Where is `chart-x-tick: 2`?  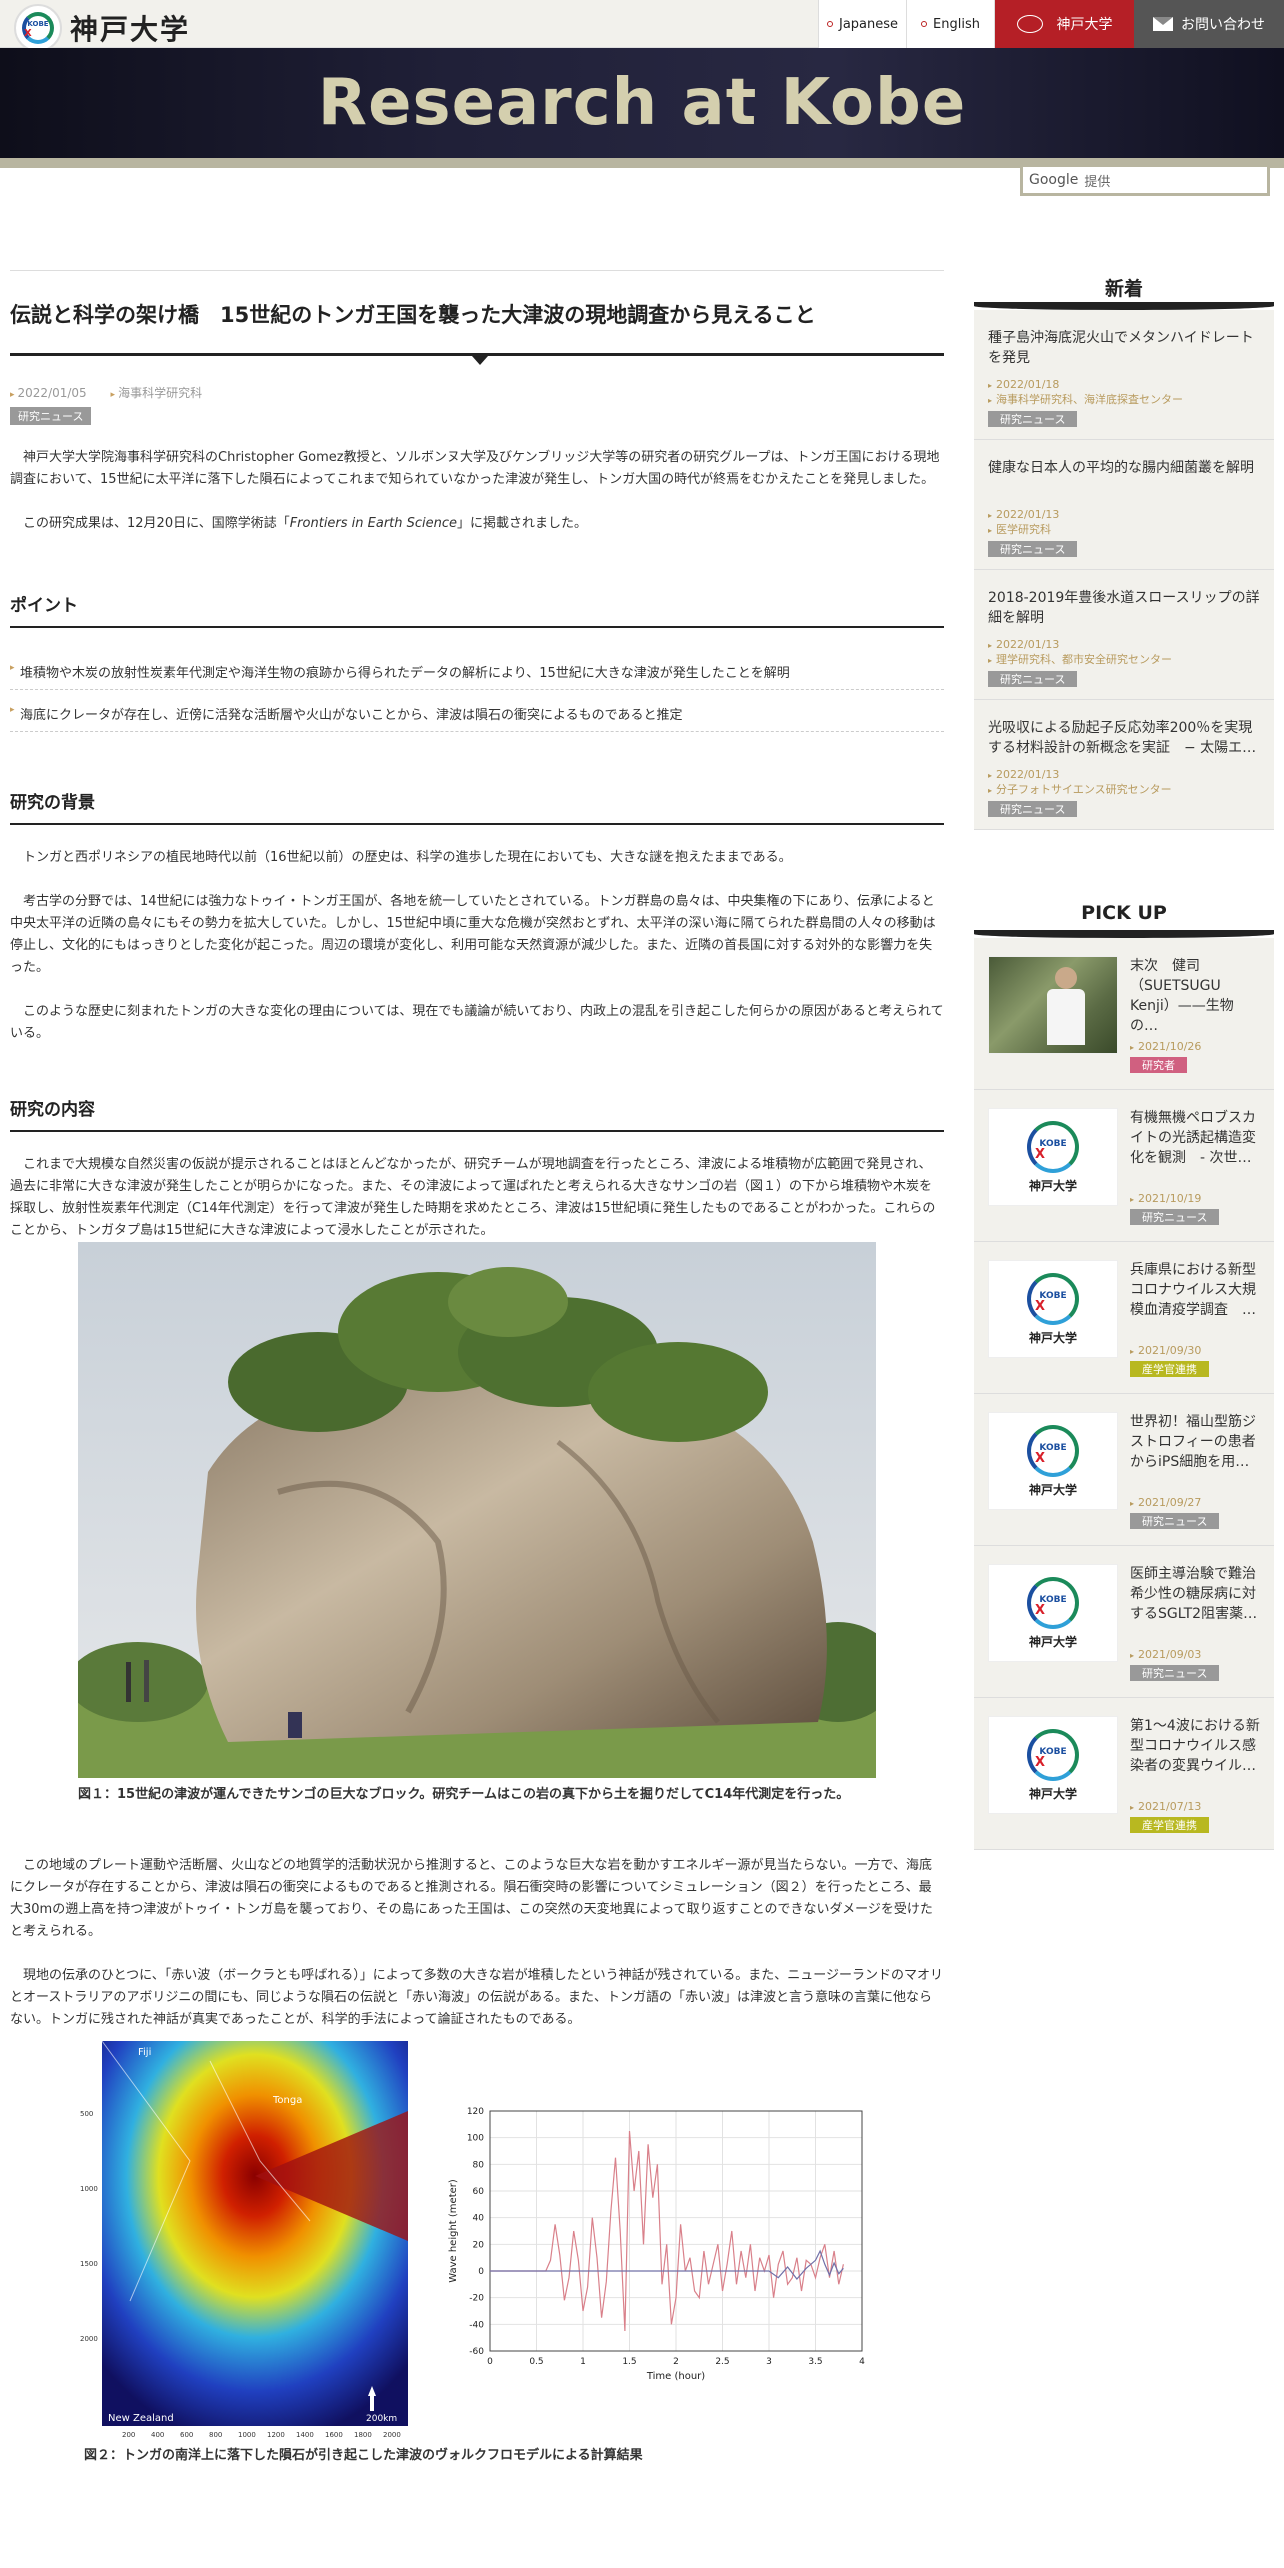 chart-x-tick: 2 is located at coordinates (676, 2362).